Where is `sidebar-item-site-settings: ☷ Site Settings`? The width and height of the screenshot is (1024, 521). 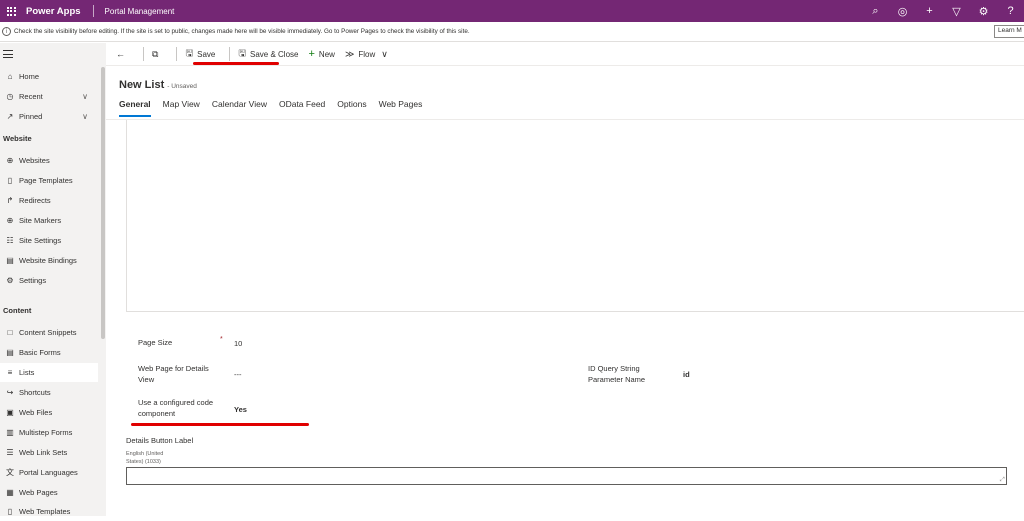
sidebar-item-site-settings: ☷ Site Settings is located at coordinates (49, 240).